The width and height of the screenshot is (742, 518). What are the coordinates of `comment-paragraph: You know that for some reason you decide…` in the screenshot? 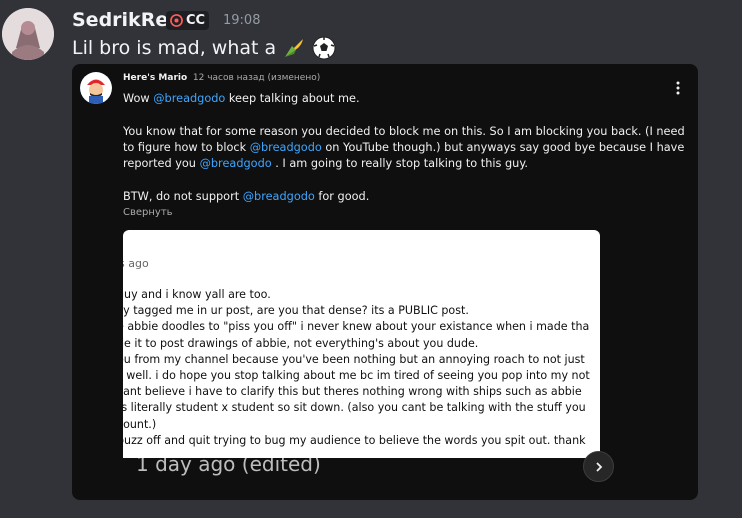 It's located at (408, 148).